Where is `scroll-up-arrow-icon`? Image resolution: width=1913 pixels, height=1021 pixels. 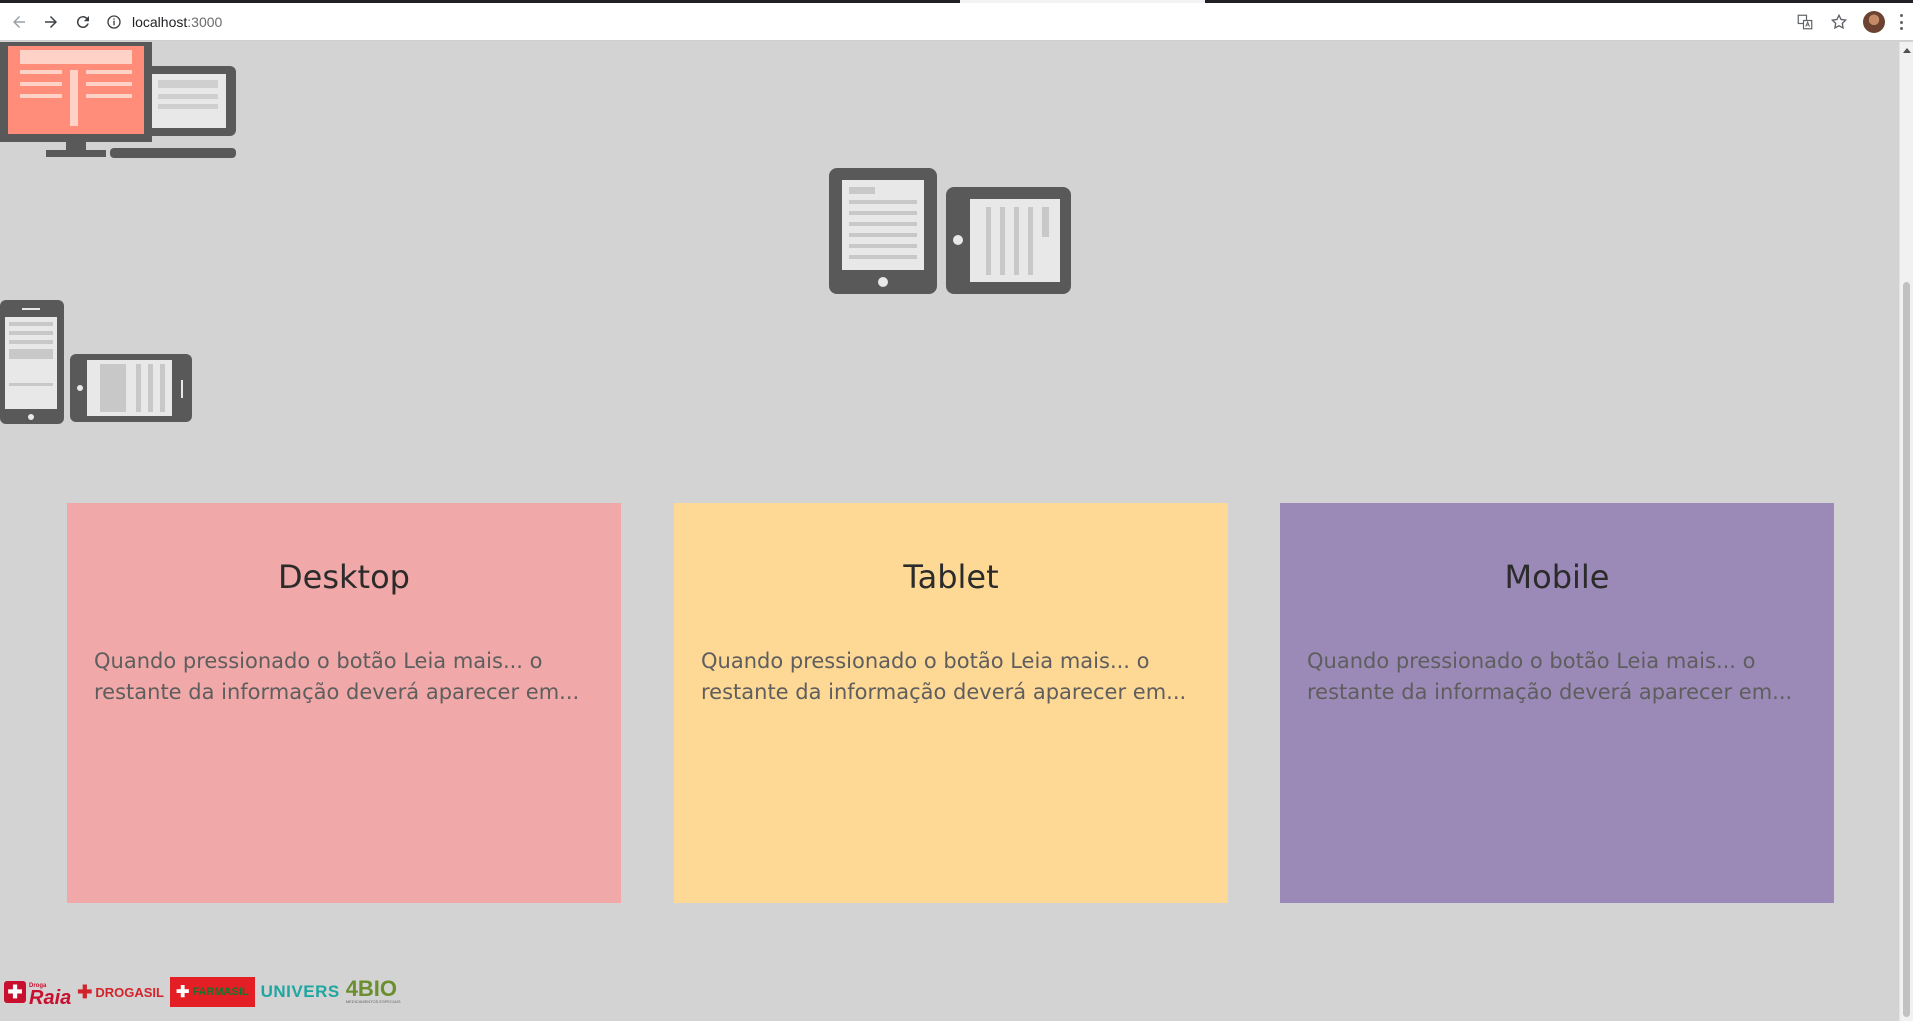
scroll-up-arrow-icon is located at coordinates (1907, 50).